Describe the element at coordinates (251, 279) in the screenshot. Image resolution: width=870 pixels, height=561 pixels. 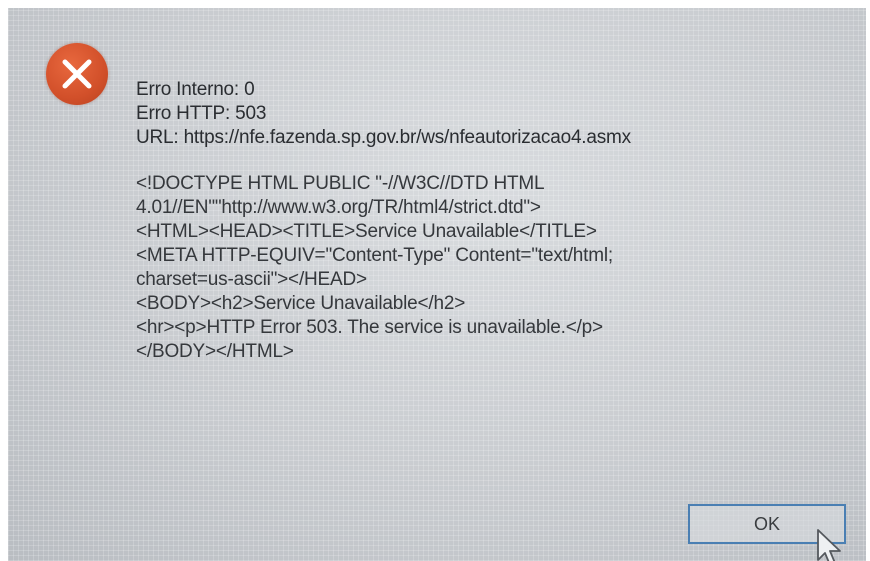
I see `response-line: charset=us-ascii"></HEAD>` at that location.